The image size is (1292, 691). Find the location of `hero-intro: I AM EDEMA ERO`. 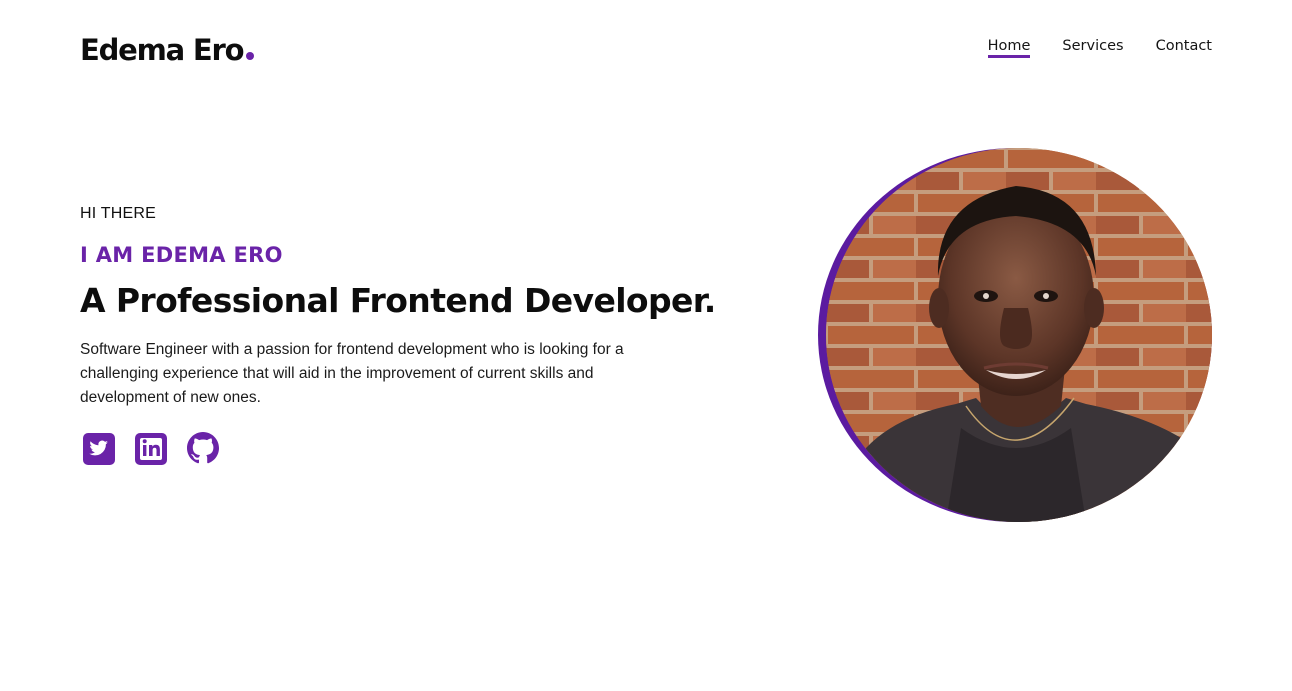

hero-intro: I AM EDEMA ERO is located at coordinates (181, 255).